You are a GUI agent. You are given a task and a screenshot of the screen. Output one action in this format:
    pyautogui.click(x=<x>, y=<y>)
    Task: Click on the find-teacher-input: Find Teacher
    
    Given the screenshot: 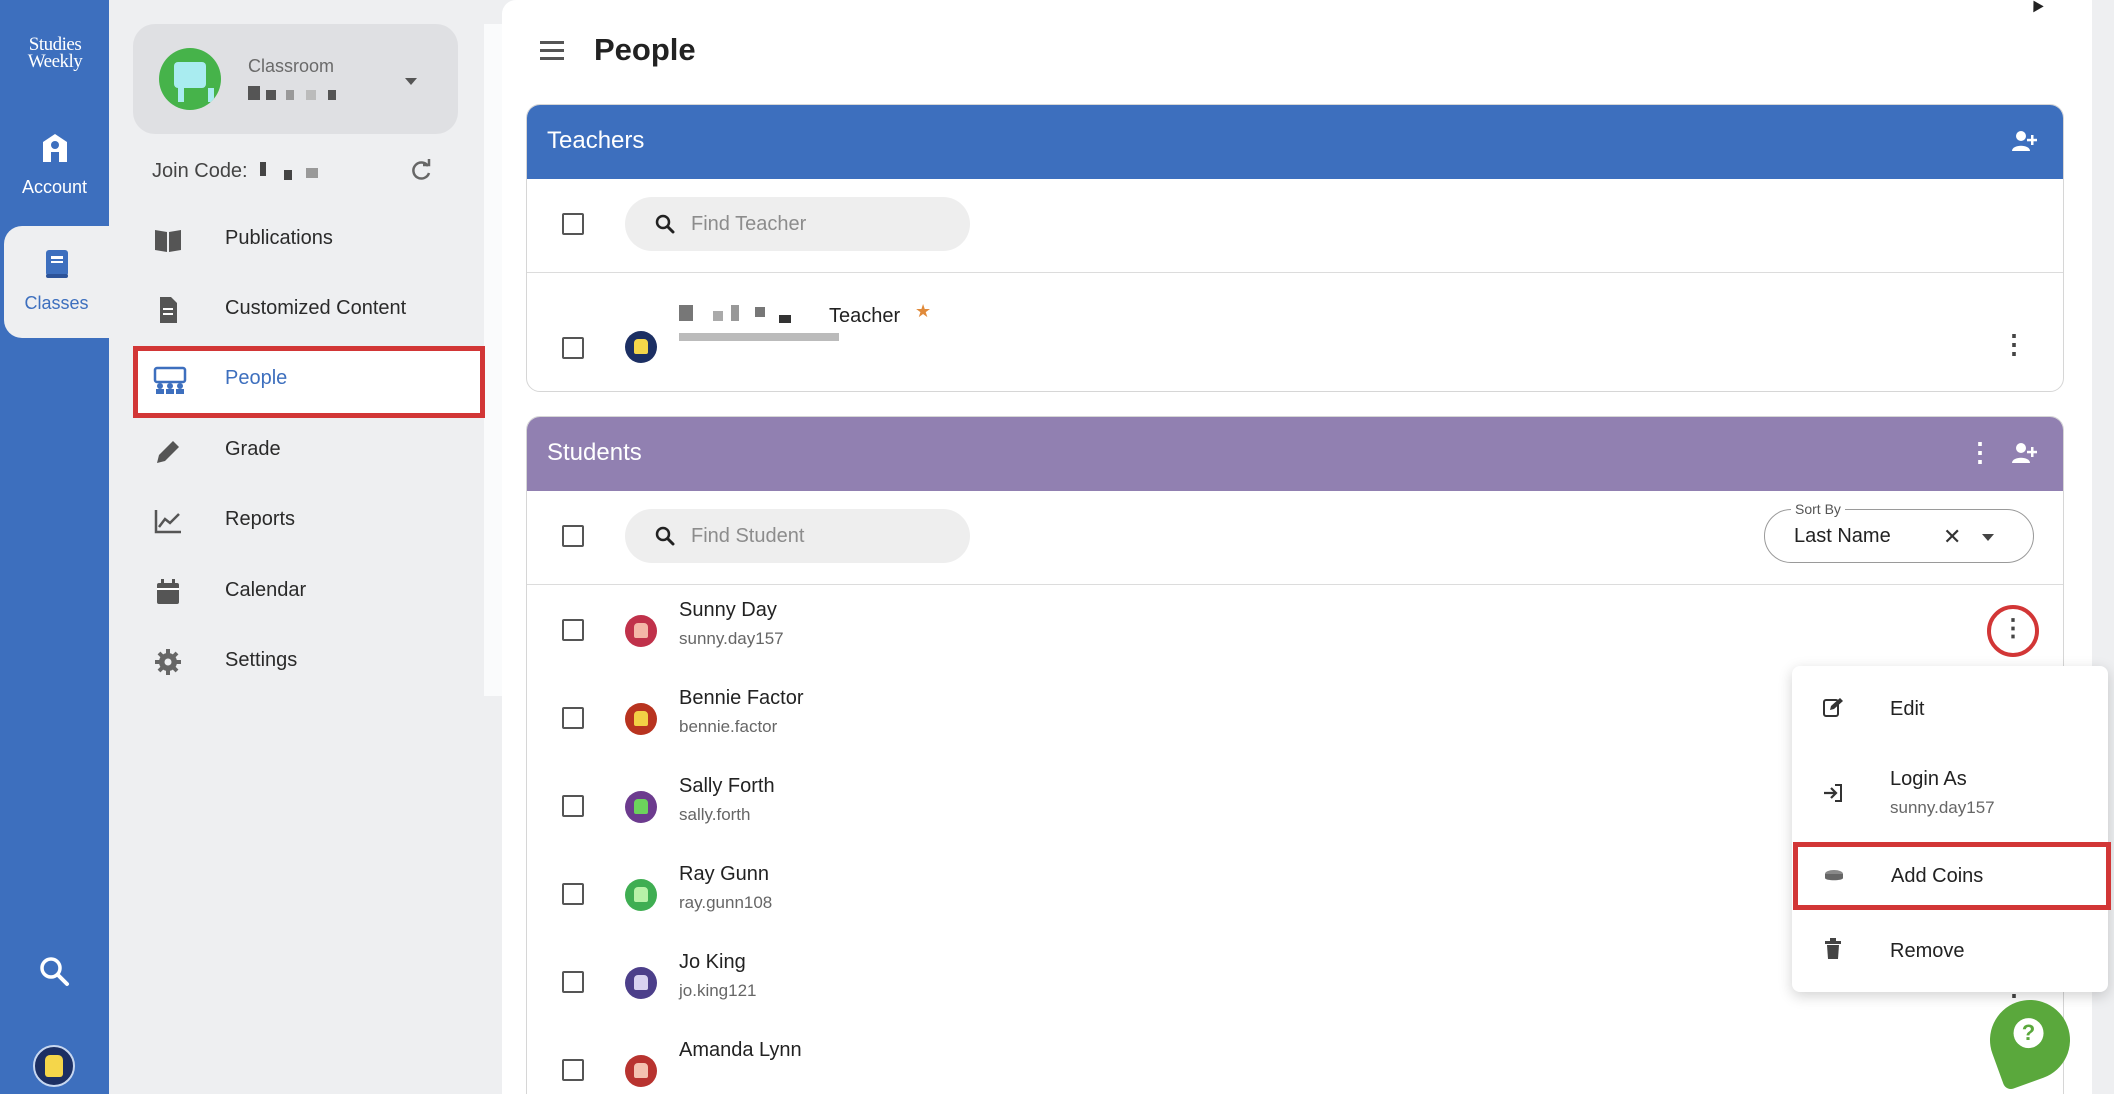 What is the action you would take?
    pyautogui.click(x=797, y=224)
    